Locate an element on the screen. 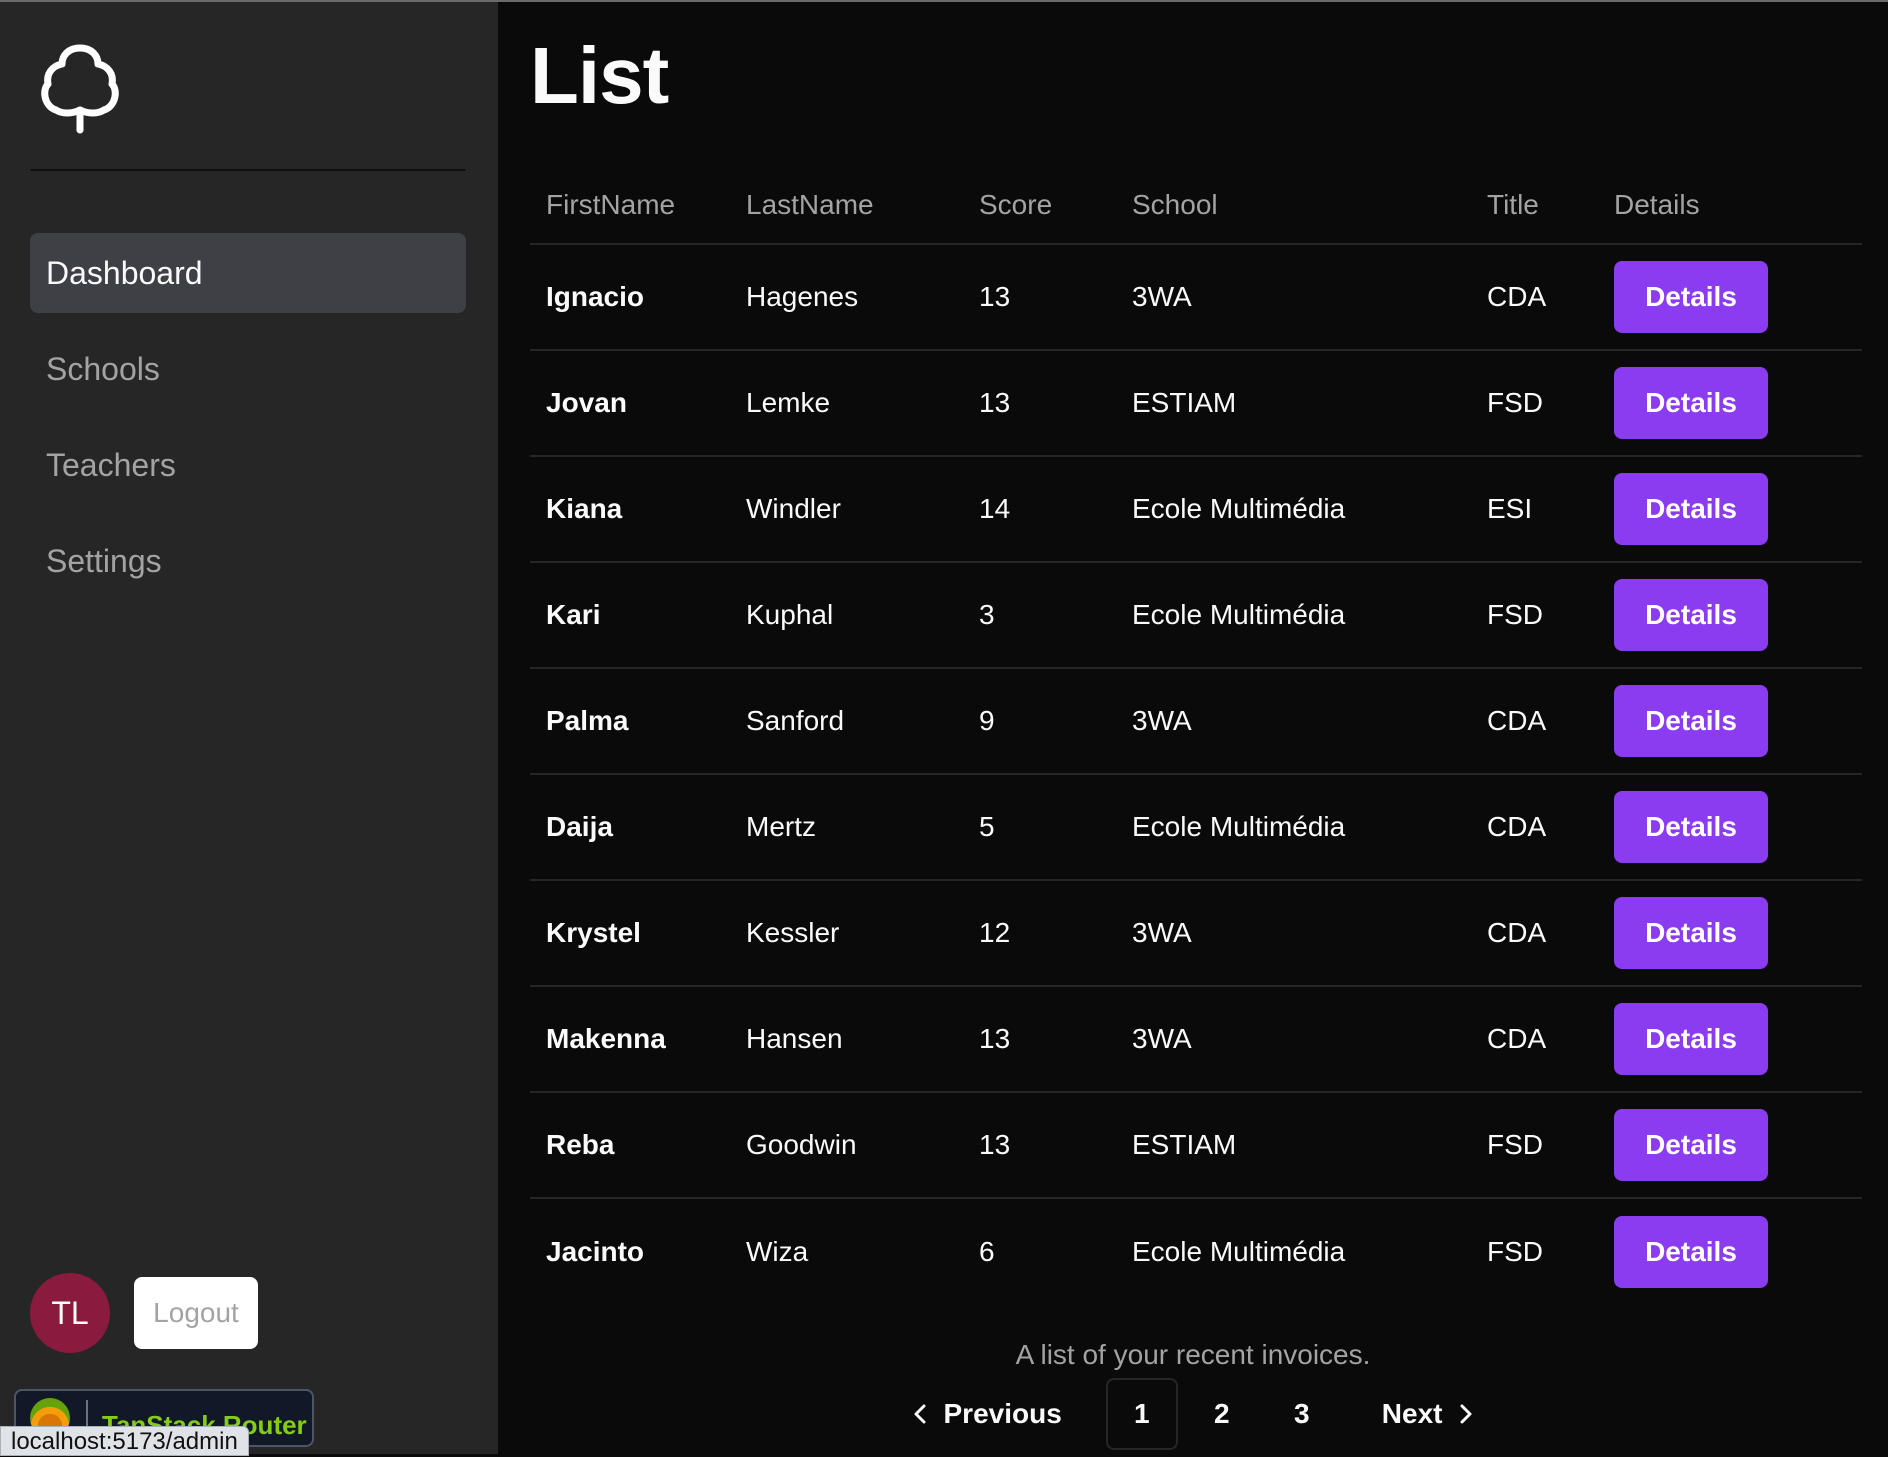  cell-lastname: Mertz is located at coordinates (846, 827).